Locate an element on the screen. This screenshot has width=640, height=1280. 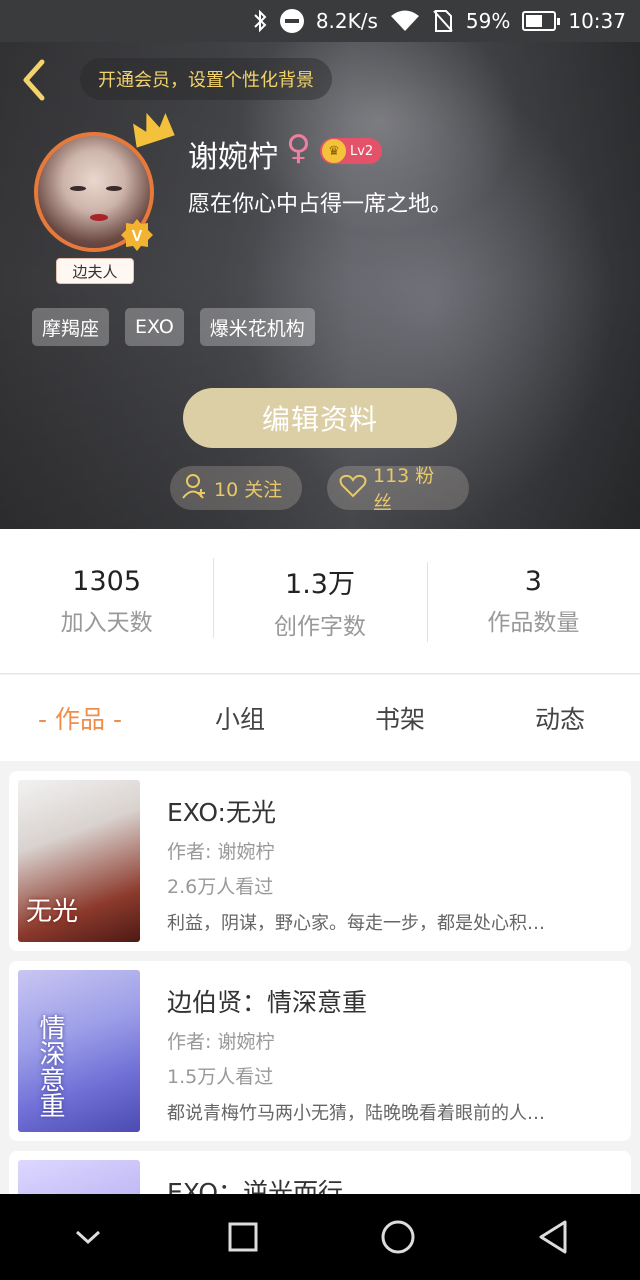
stat-value: 1.3万 is located at coordinates (320, 584).